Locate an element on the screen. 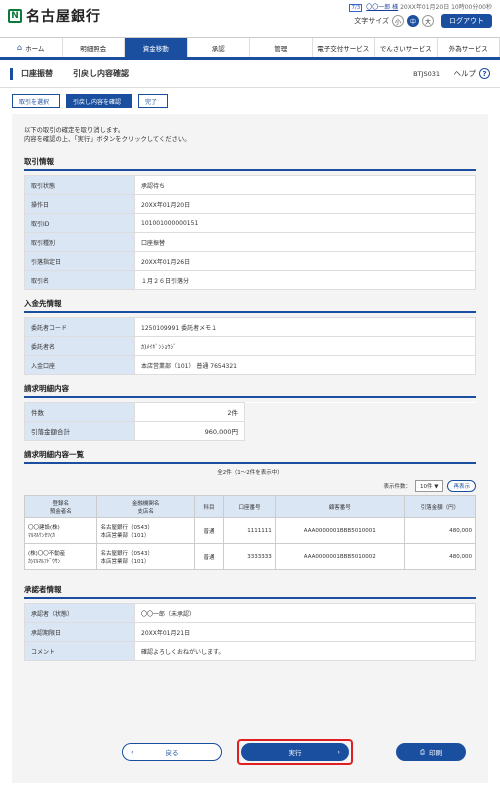 The image size is (500, 809). row-key: 入金口座 is located at coordinates (79, 365).